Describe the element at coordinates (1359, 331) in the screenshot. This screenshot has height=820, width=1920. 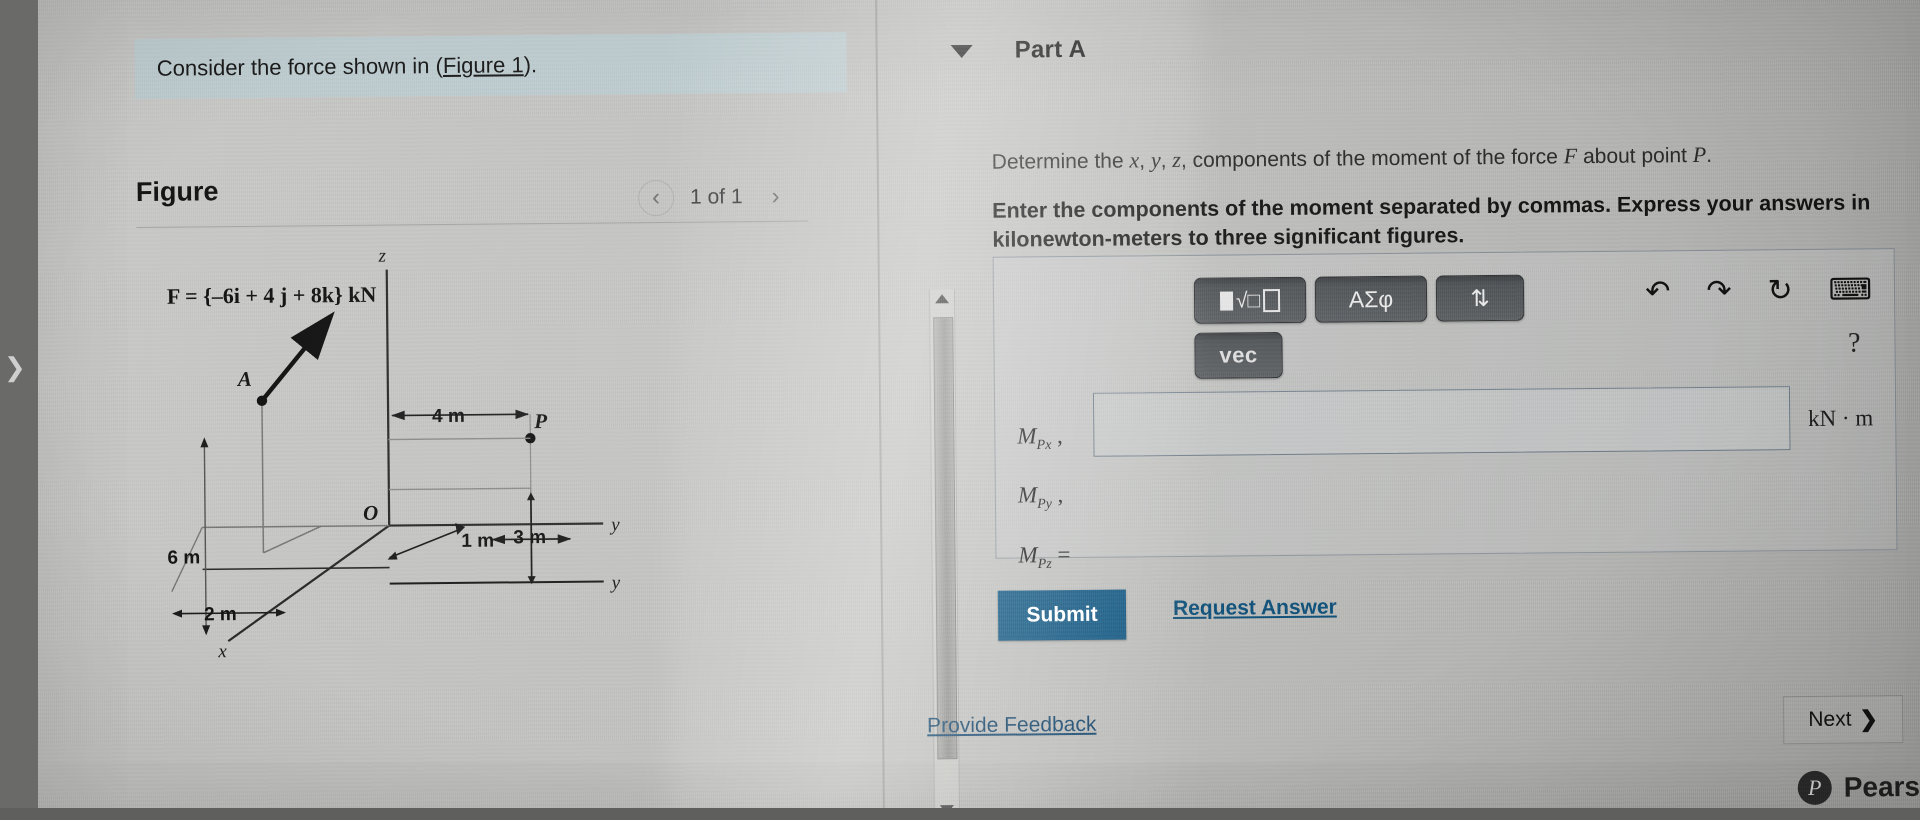
I see `math-toolbar: √□ ΑΣφ ⇅ vec` at that location.